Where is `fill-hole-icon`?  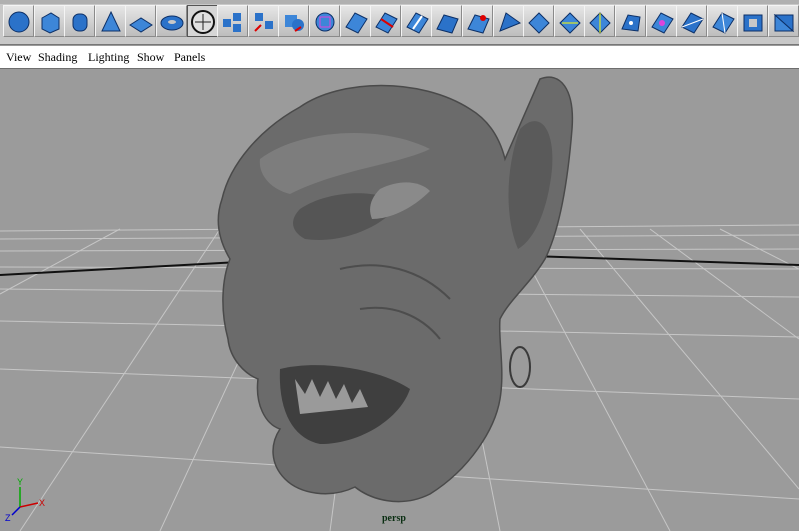
fill-hole-icon is located at coordinates (753, 23).